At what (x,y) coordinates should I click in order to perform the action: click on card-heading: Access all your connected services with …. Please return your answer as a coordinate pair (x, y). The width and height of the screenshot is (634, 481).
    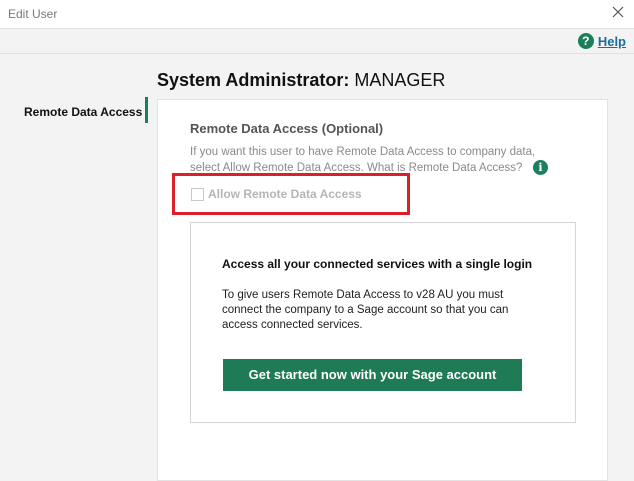
    Looking at the image, I should click on (377, 264).